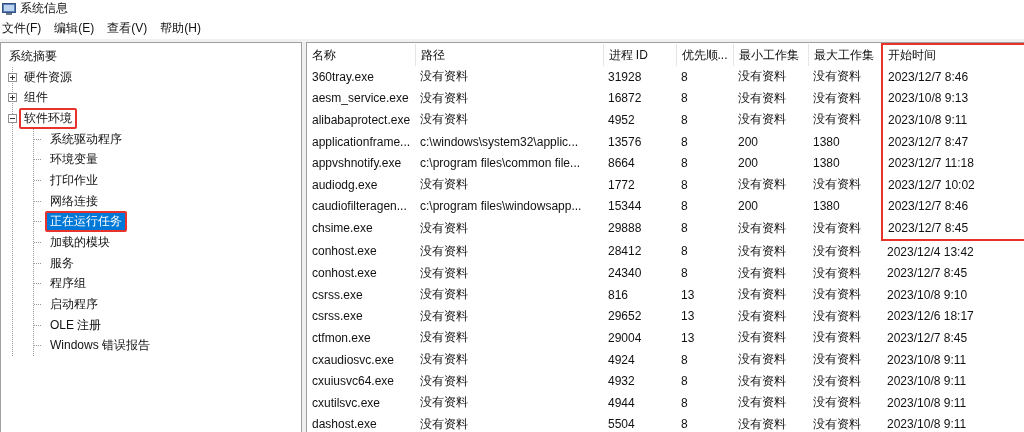  What do you see at coordinates (845, 206) in the screenshot?
I see `table-cell: 1380` at bounding box center [845, 206].